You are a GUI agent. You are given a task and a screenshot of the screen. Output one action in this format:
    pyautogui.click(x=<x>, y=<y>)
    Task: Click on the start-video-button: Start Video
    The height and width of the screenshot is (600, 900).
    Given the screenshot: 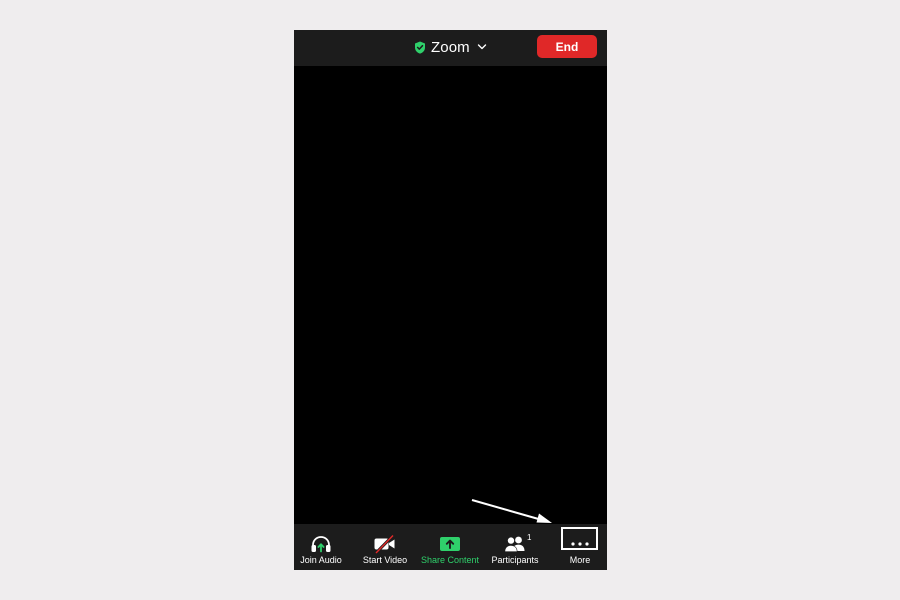 What is the action you would take?
    pyautogui.click(x=385, y=547)
    